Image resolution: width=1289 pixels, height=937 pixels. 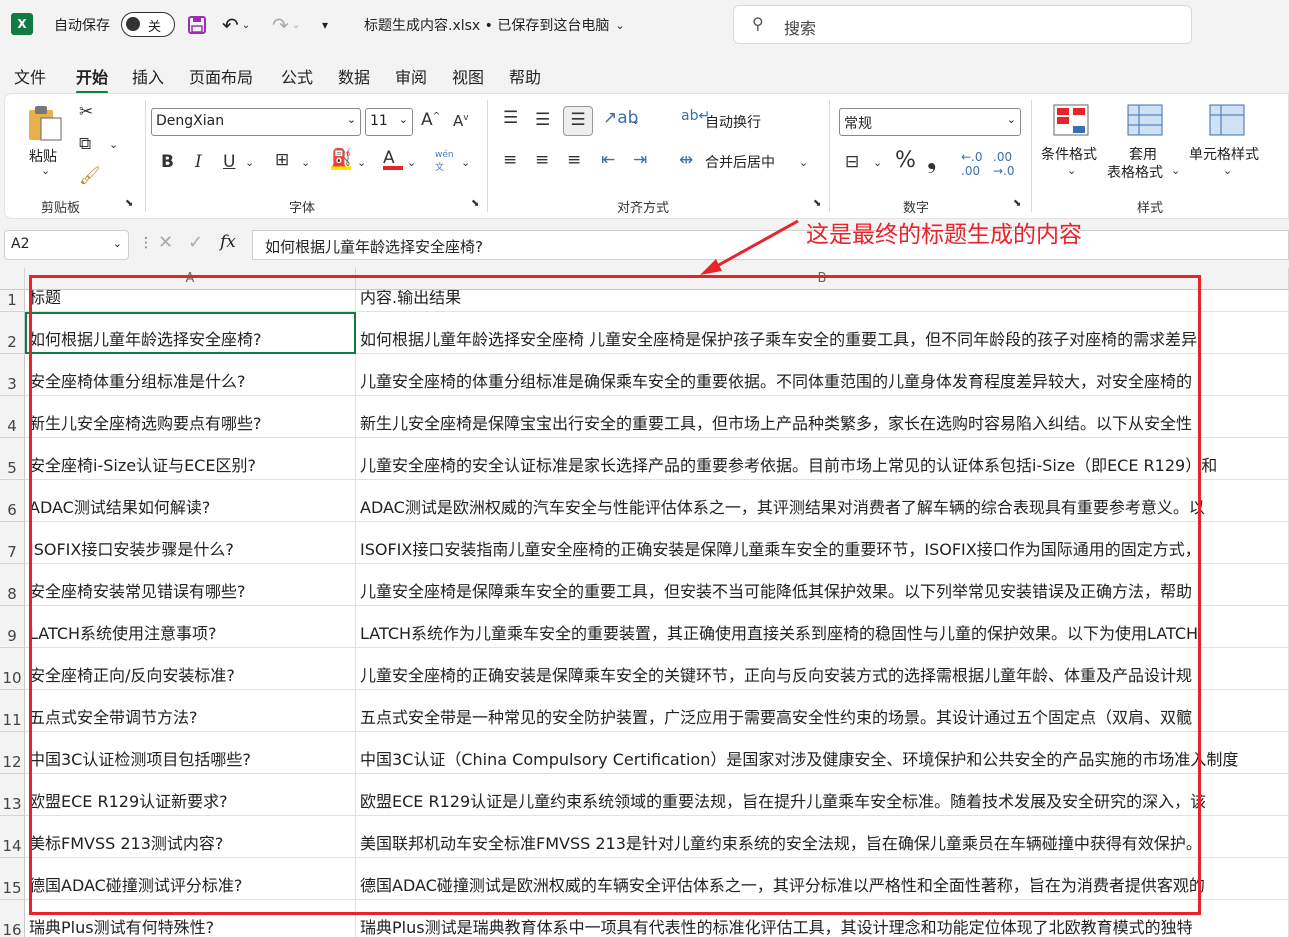 I want to click on tab-data: 数据, so click(x=354, y=76).